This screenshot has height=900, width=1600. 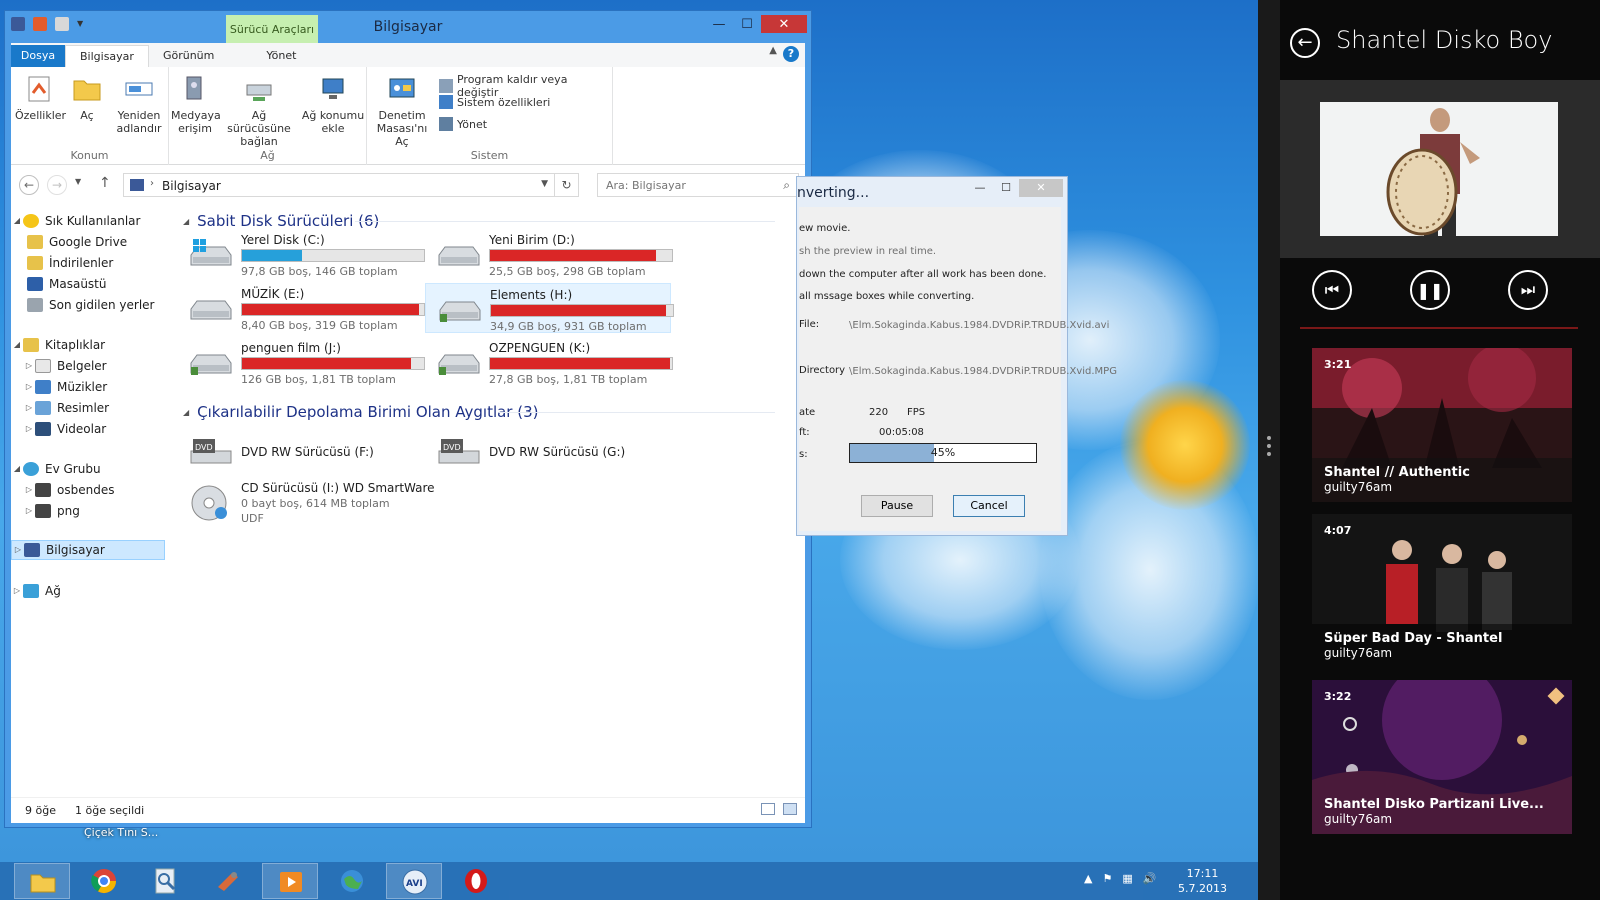 I want to click on pause-button: Pause, so click(x=897, y=506).